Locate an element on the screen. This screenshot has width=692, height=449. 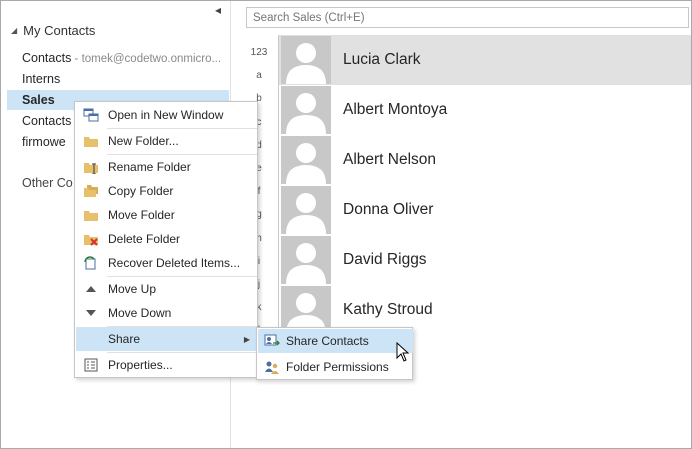
copy-folder-icon is located at coordinates (91, 191).